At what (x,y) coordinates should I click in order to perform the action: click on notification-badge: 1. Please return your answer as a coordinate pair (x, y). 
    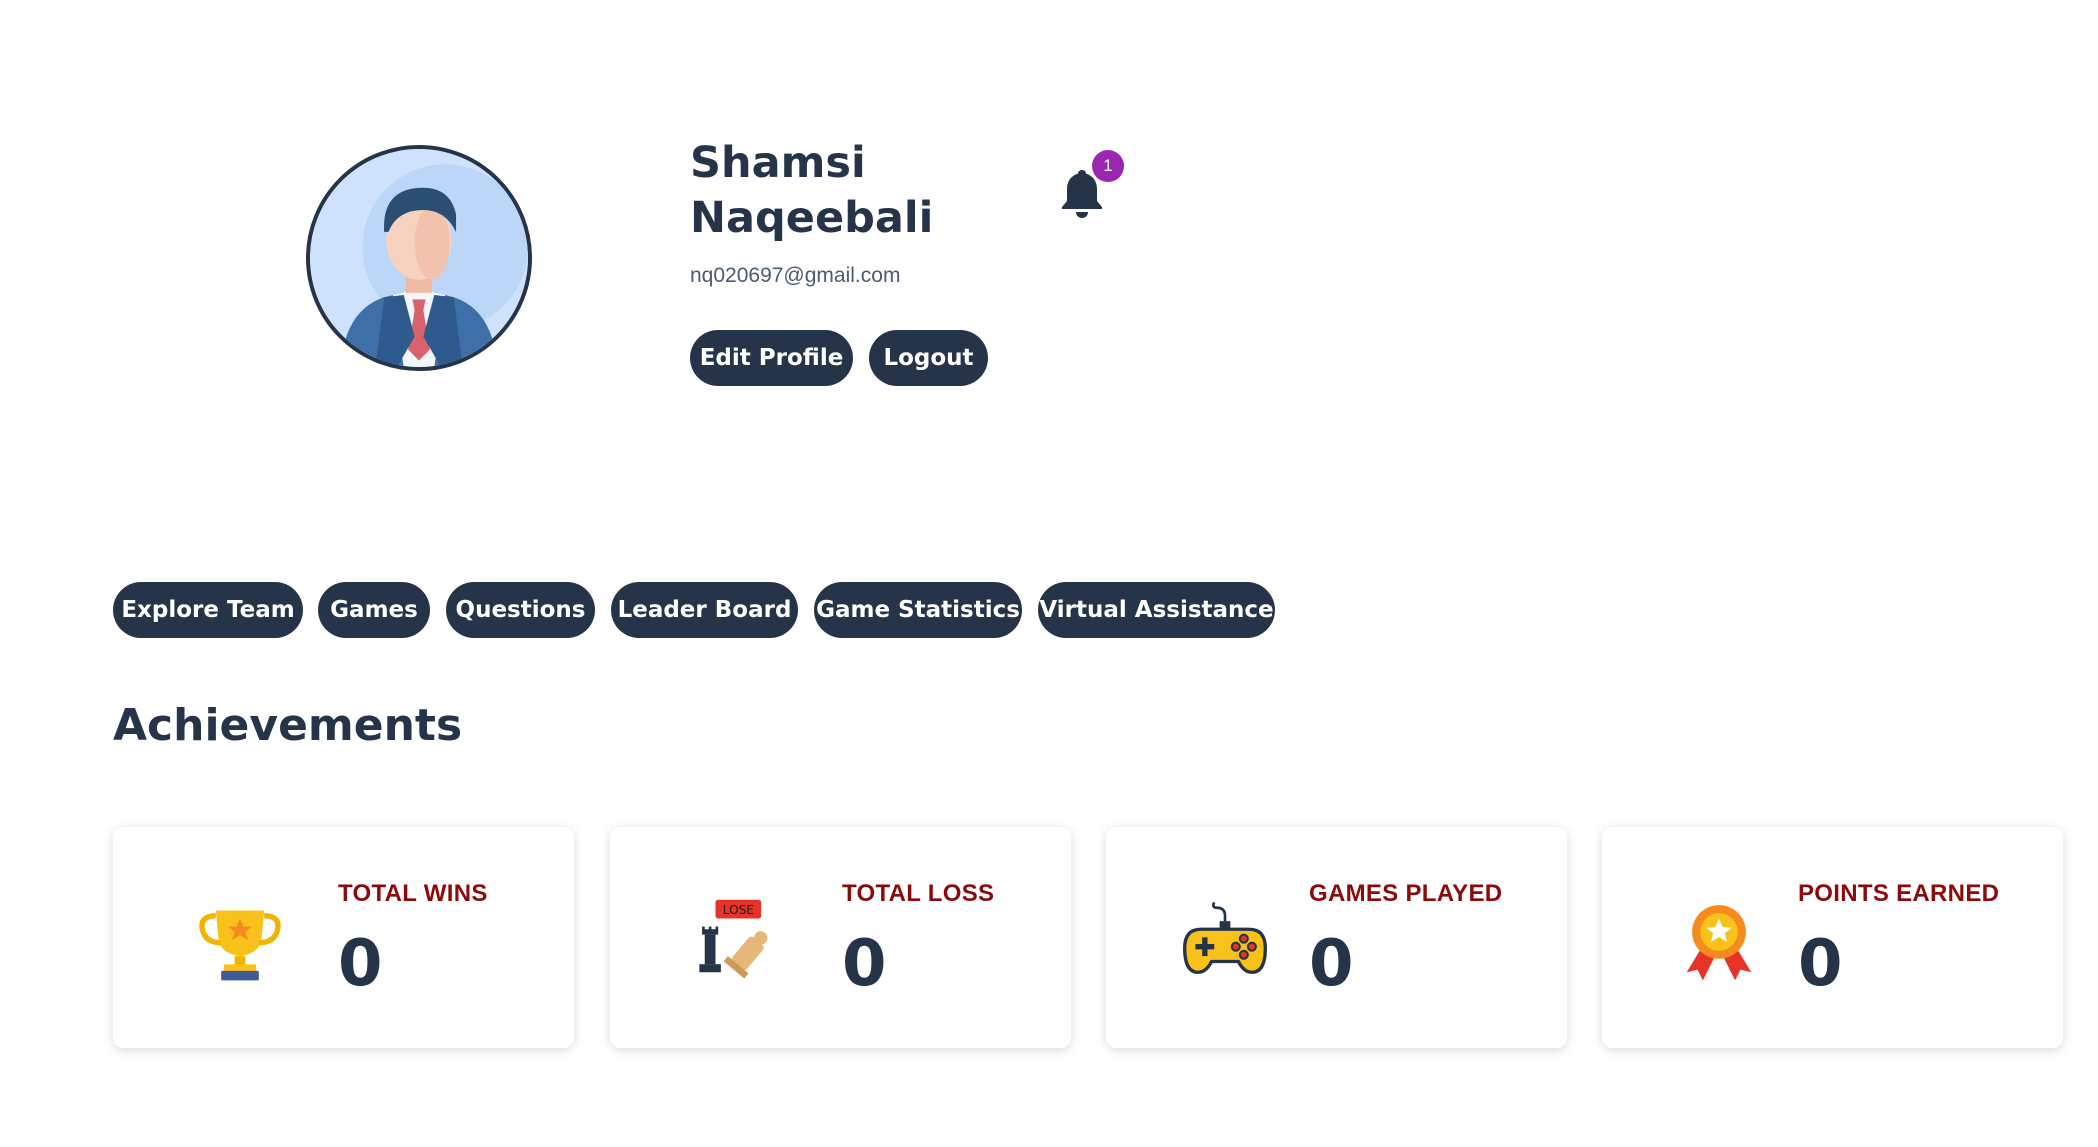
    Looking at the image, I should click on (1108, 166).